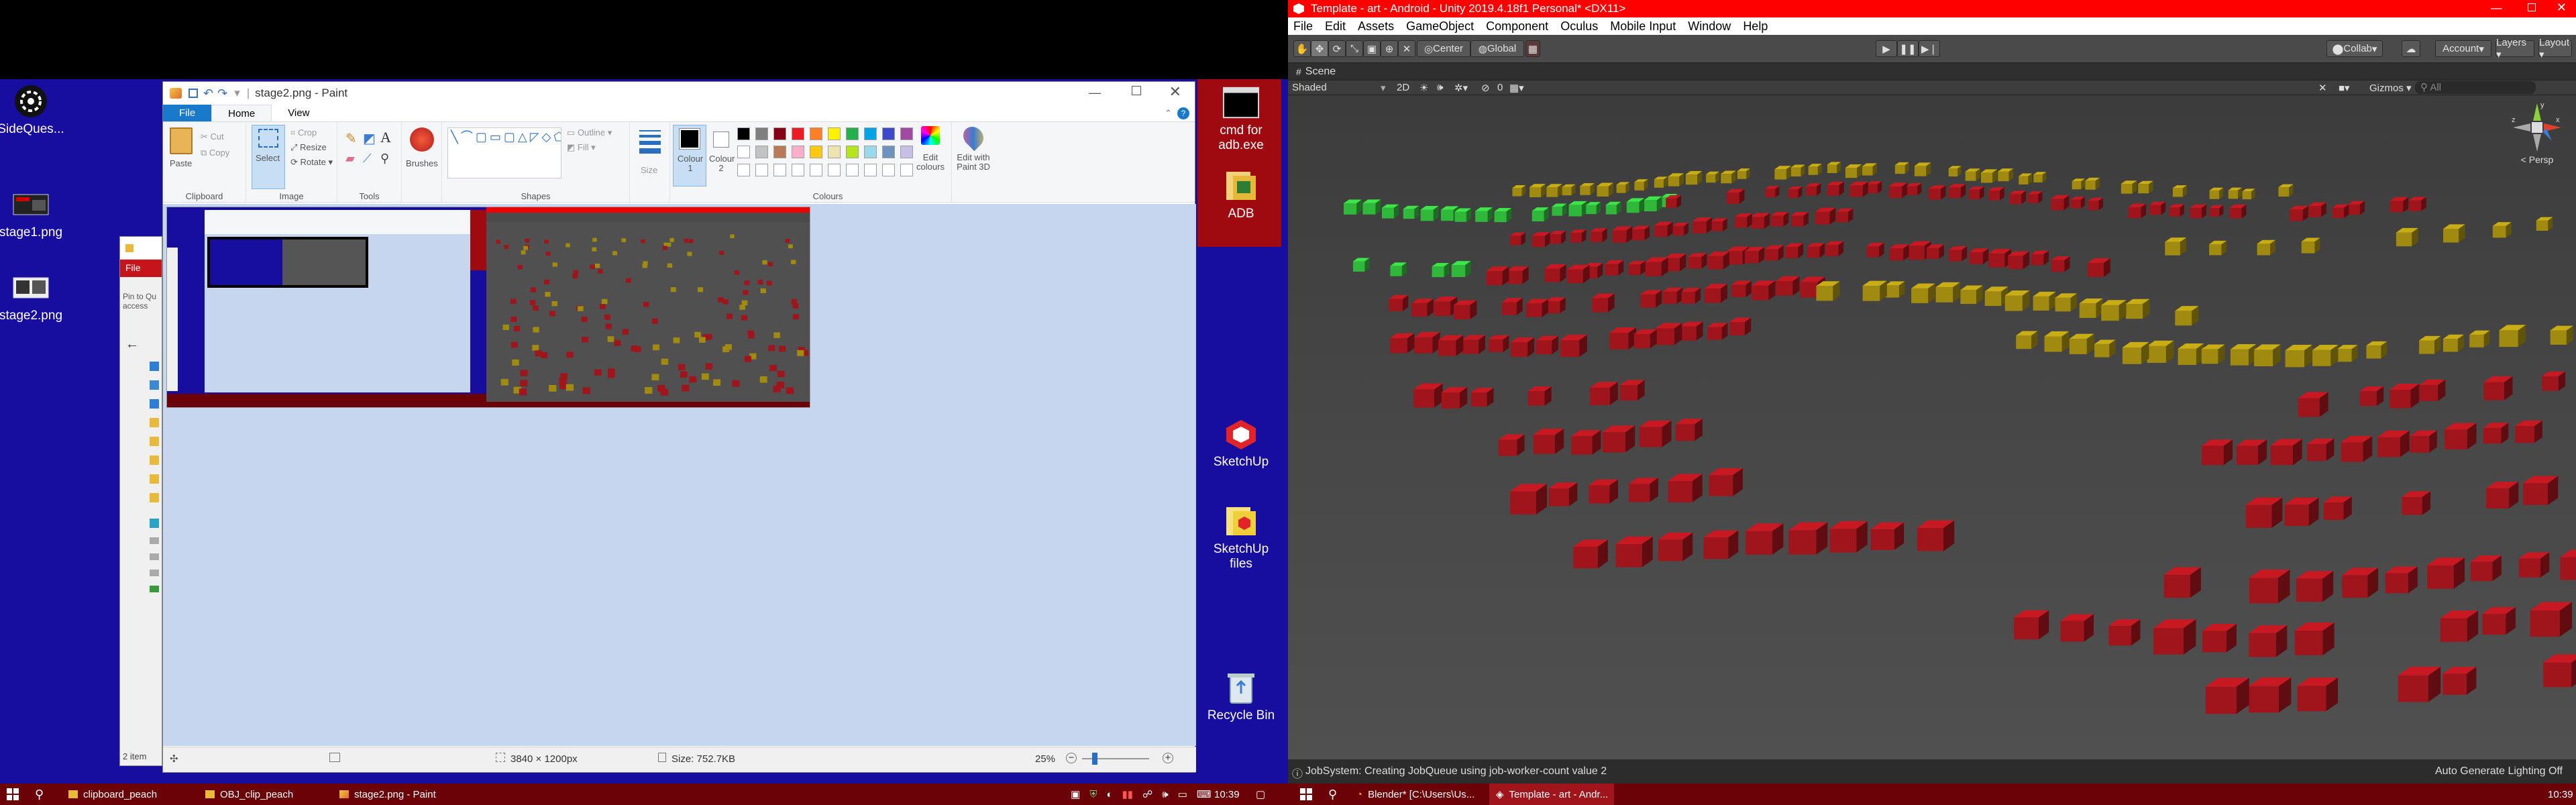 Image resolution: width=2576 pixels, height=805 pixels. What do you see at coordinates (12, 794) in the screenshot?
I see `start-button` at bounding box center [12, 794].